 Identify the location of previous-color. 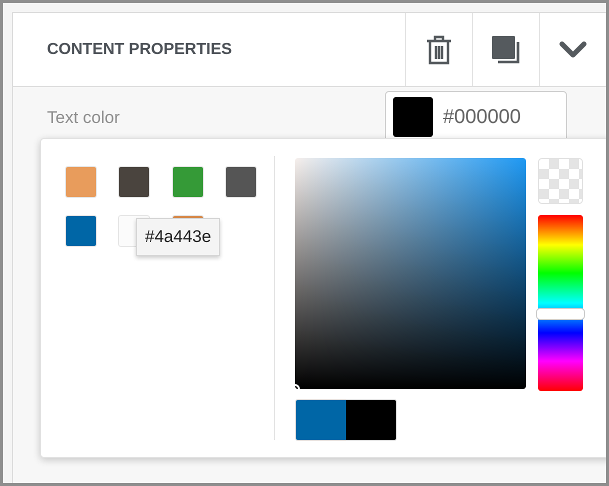
(371, 420).